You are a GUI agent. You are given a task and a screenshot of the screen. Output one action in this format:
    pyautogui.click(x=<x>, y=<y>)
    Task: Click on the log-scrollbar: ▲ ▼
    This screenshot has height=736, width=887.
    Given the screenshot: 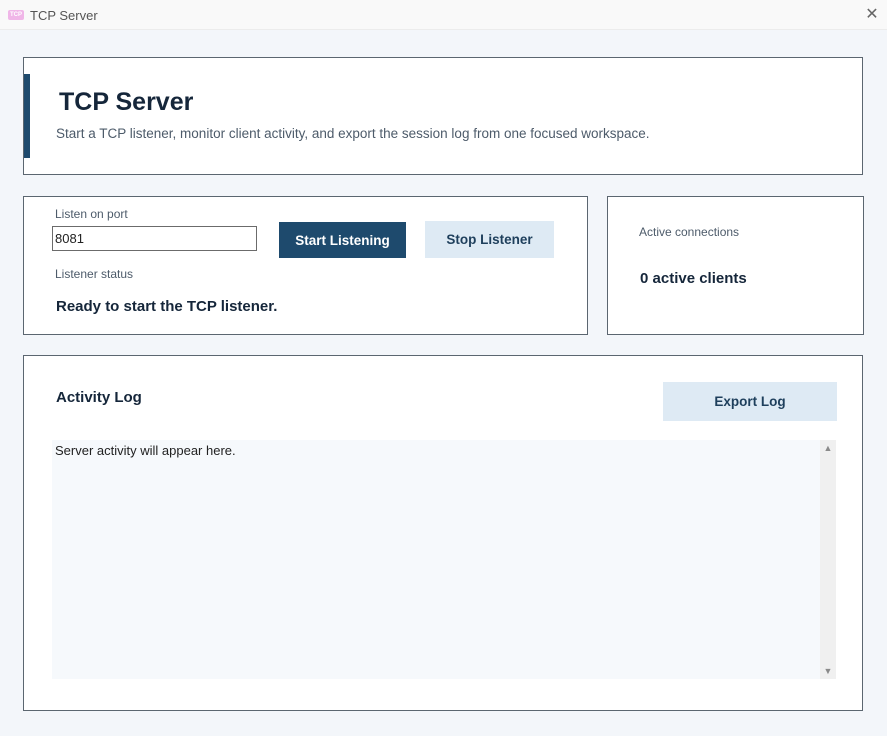 What is the action you would take?
    pyautogui.click(x=828, y=559)
    